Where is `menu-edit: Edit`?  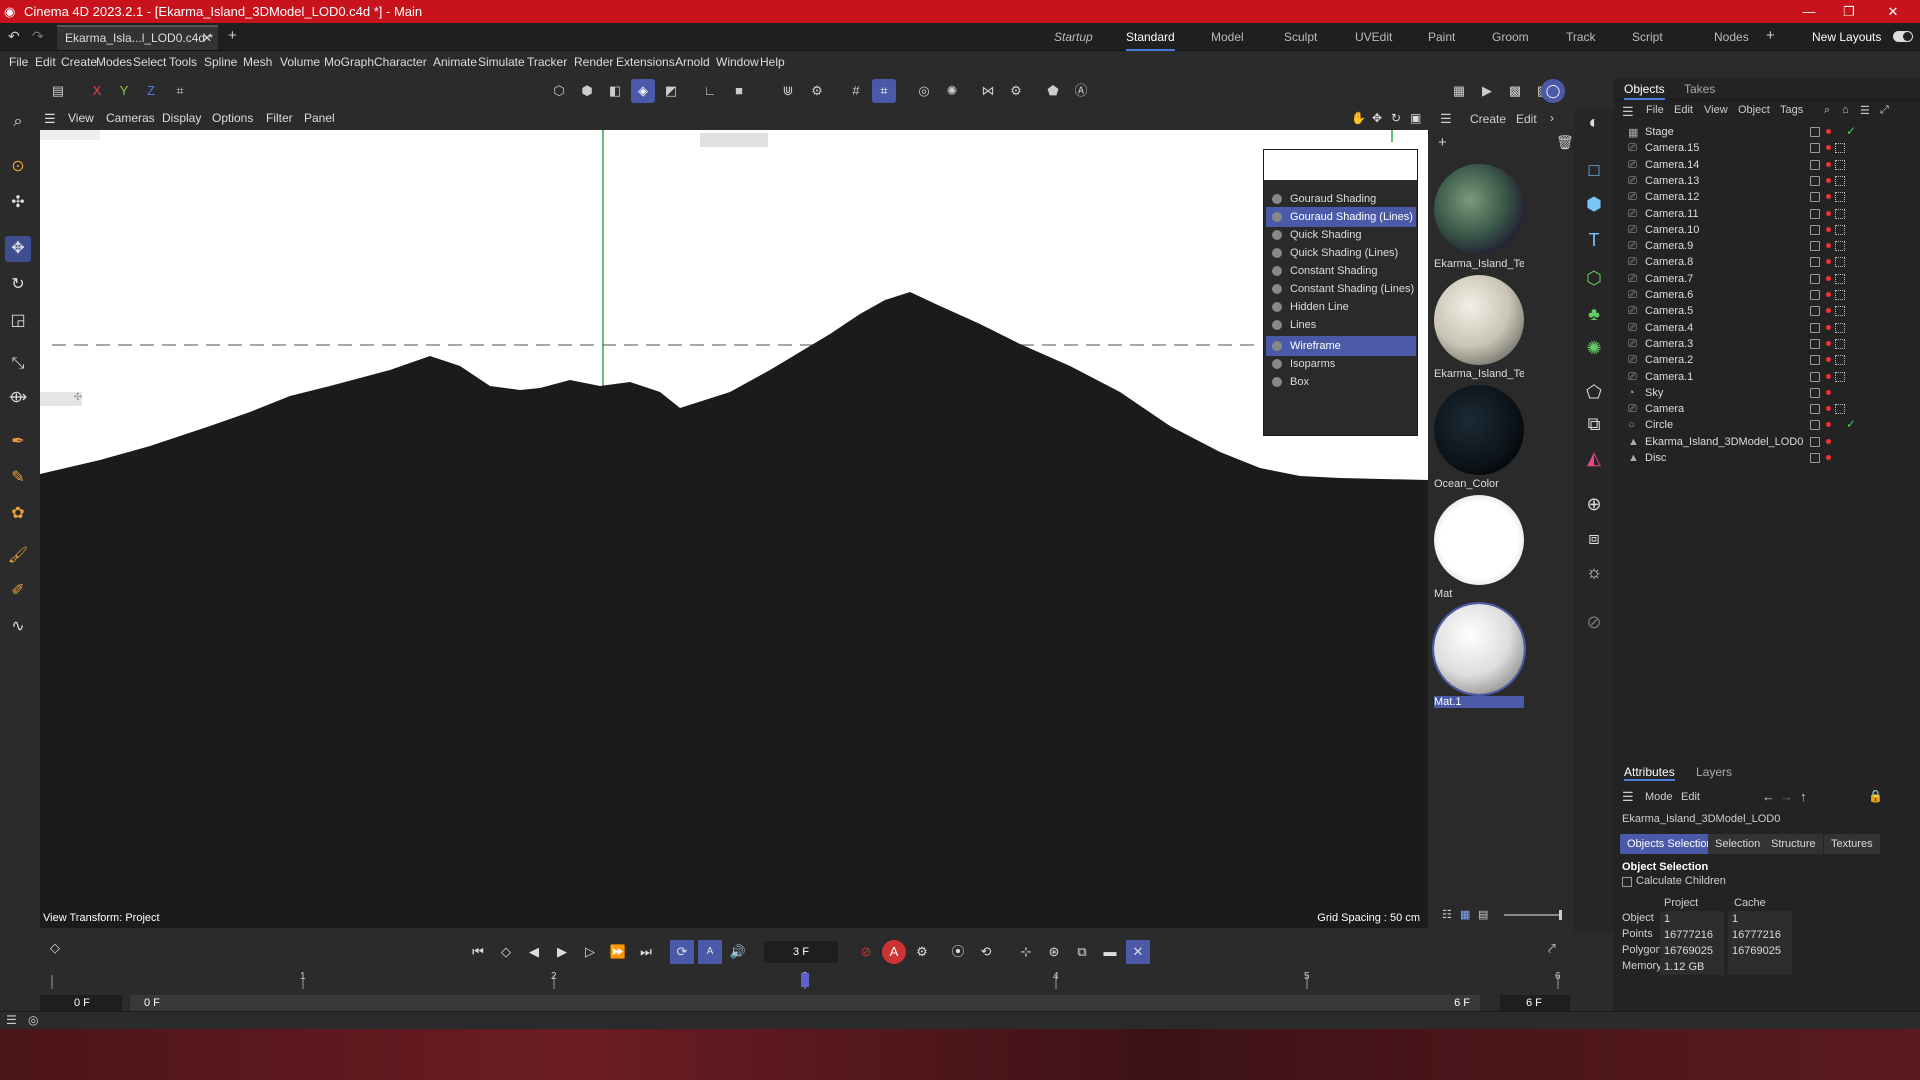
menu-edit: Edit is located at coordinates (45, 62).